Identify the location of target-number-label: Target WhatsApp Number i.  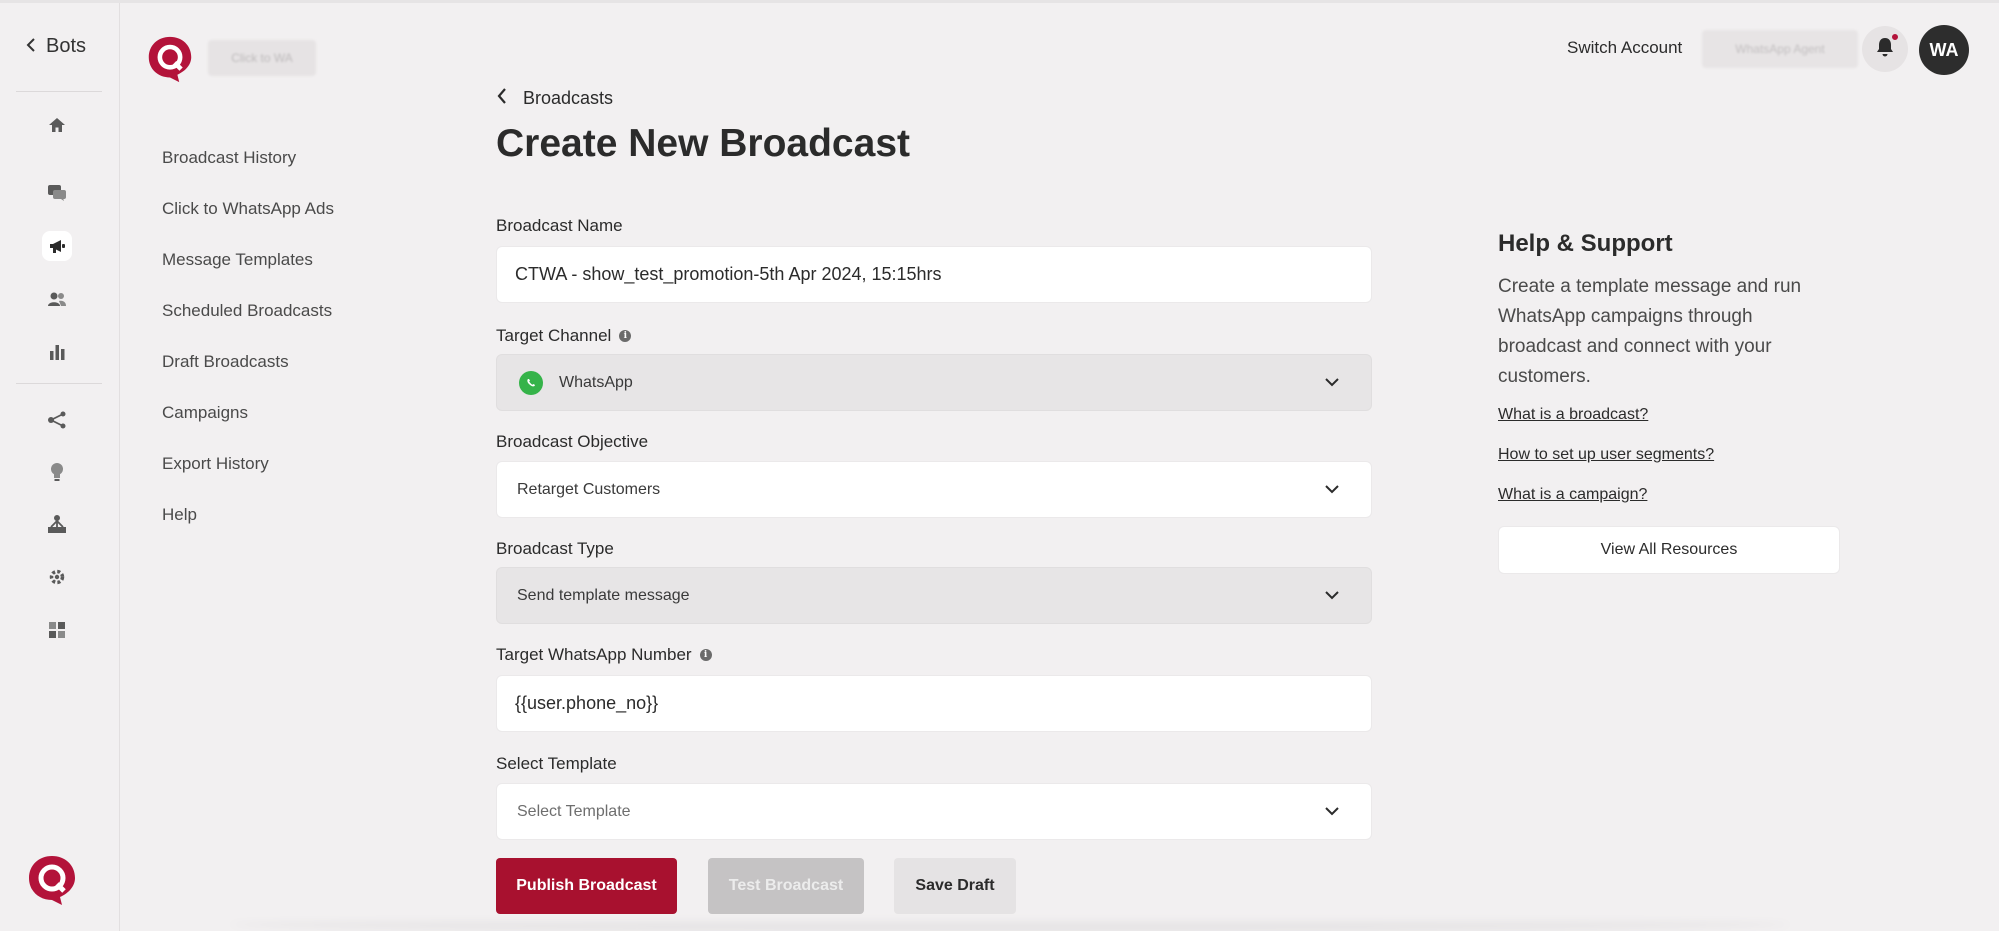
(604, 655).